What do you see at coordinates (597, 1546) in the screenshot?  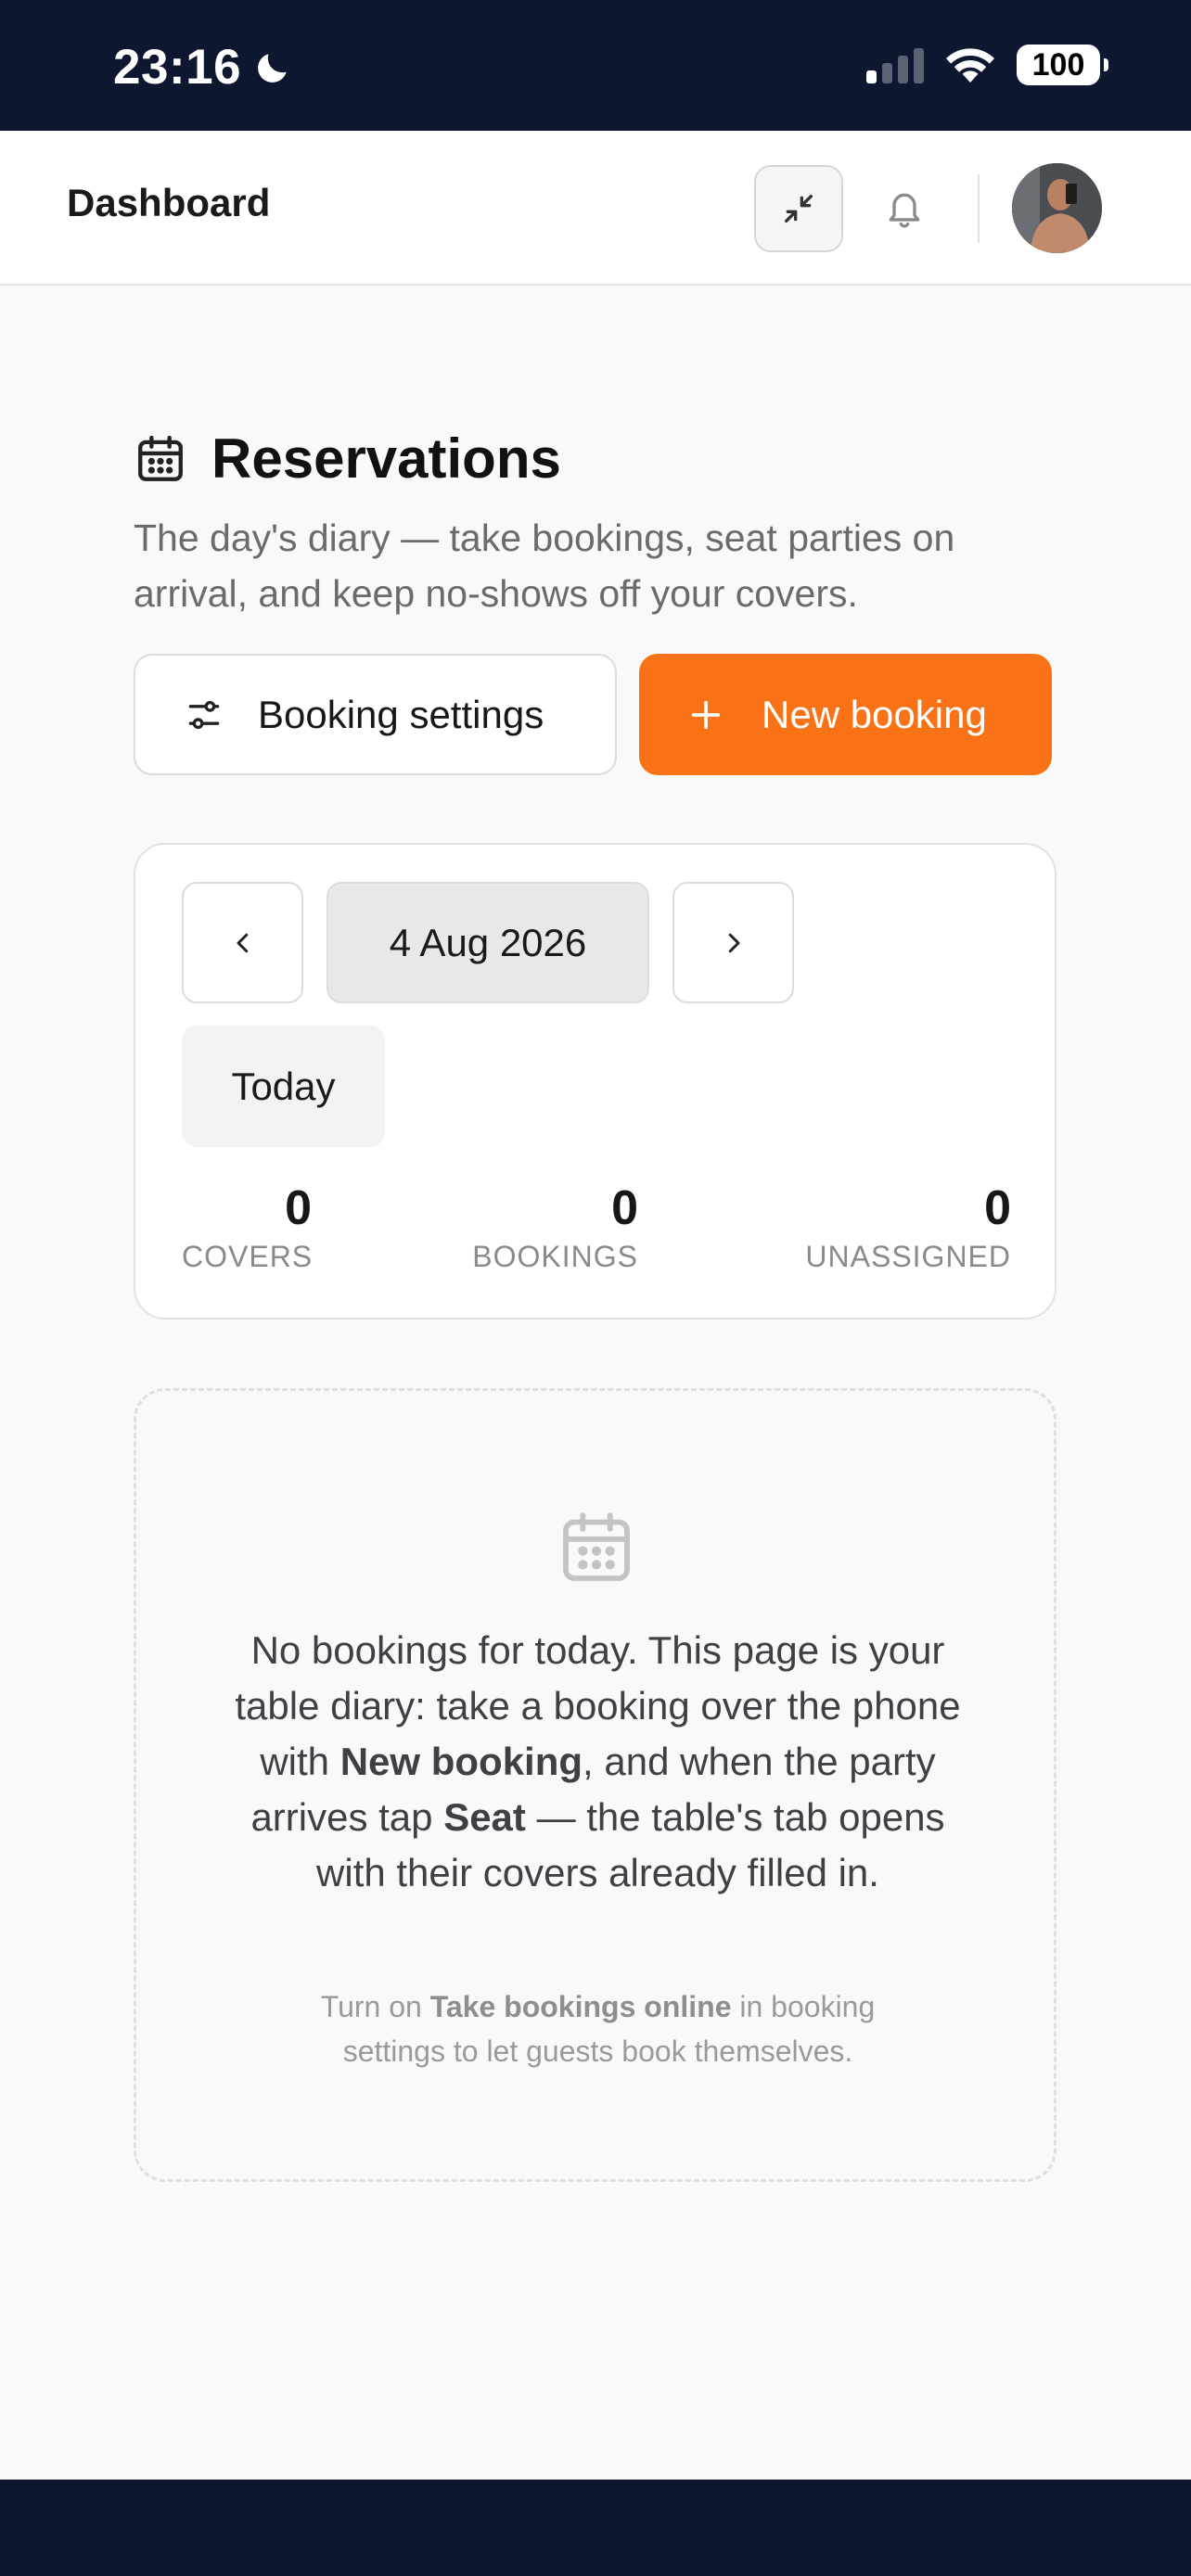 I see `calendar-empty-icon` at bounding box center [597, 1546].